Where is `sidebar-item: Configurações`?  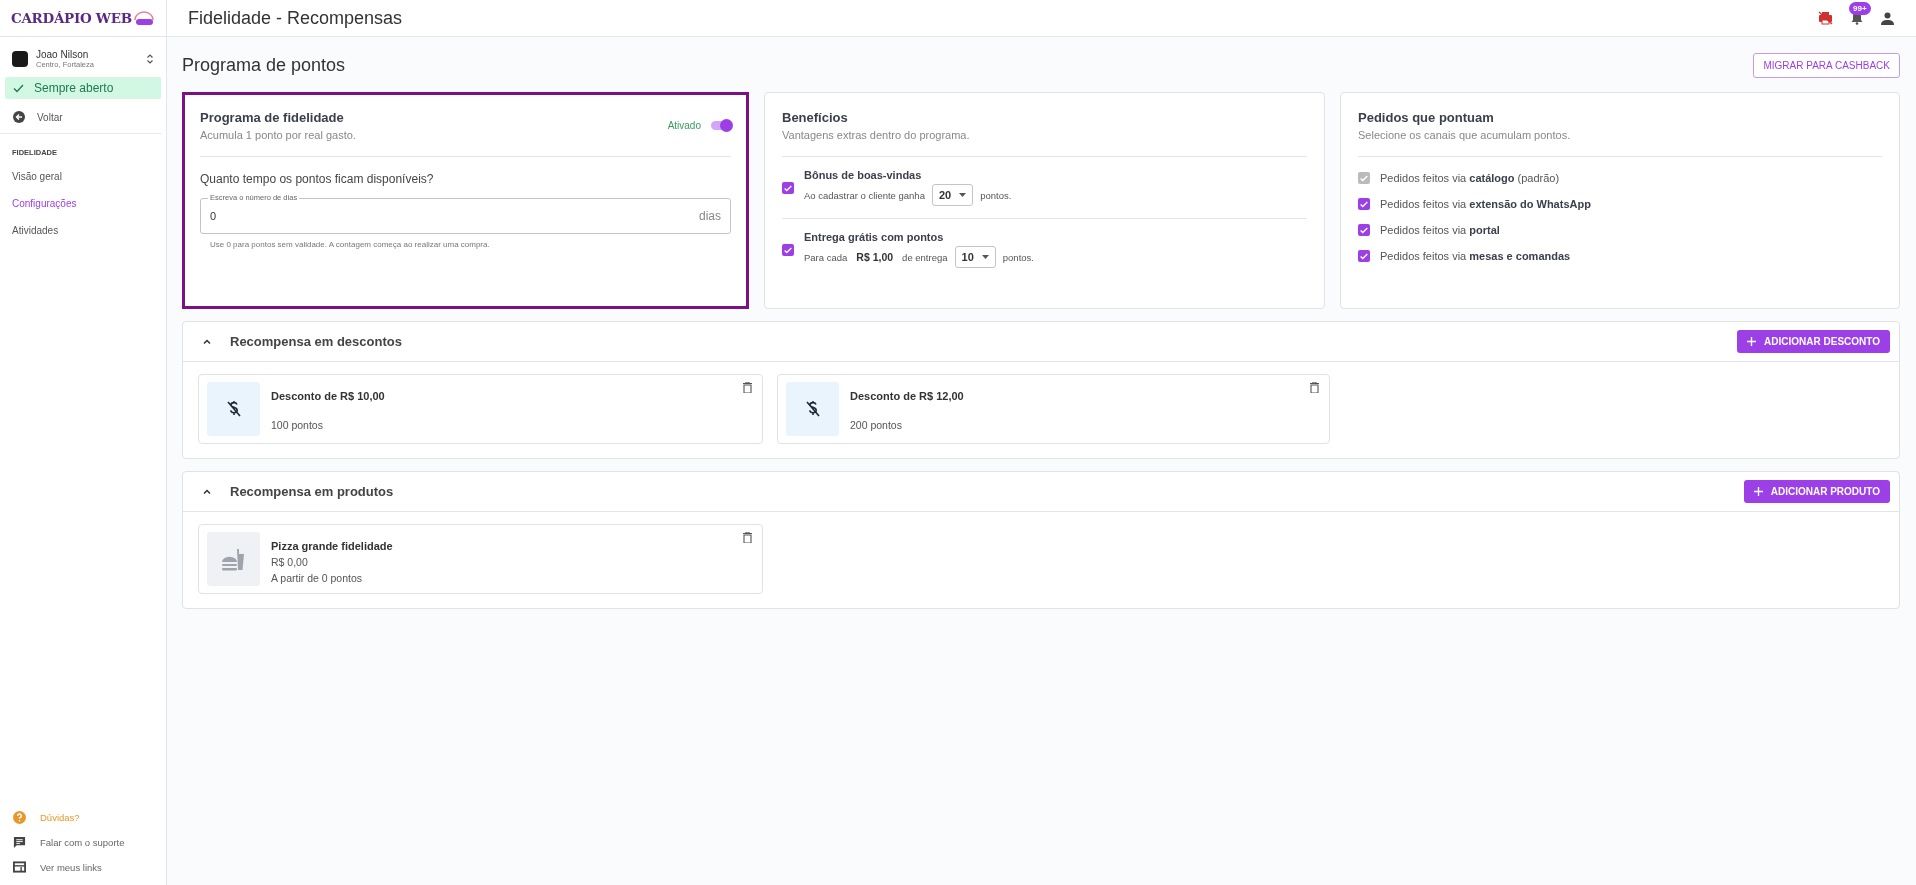
sidebar-item: Configurações is located at coordinates (83, 203).